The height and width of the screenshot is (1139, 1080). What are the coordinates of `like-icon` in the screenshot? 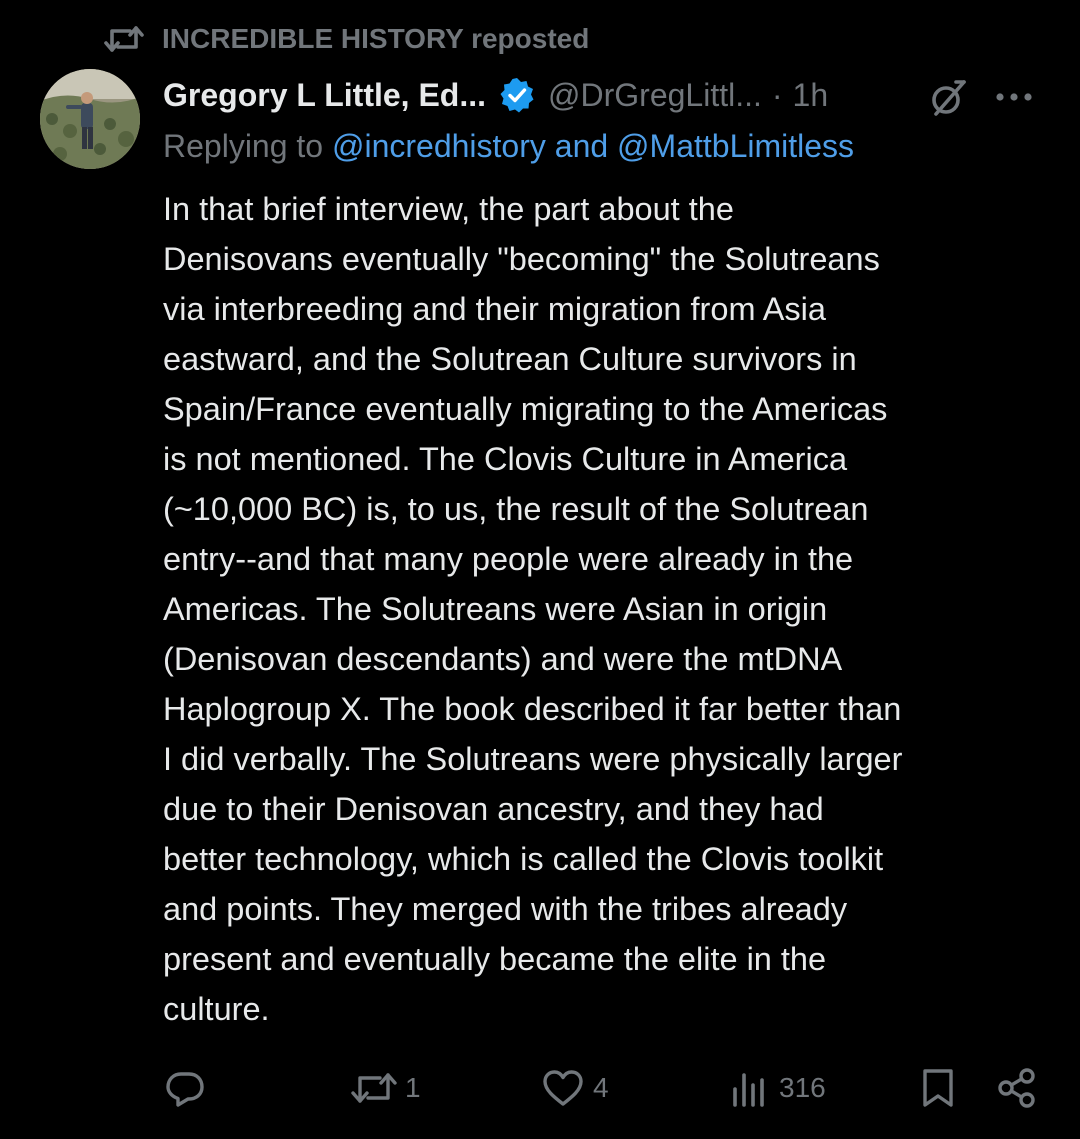 It's located at (563, 1088).